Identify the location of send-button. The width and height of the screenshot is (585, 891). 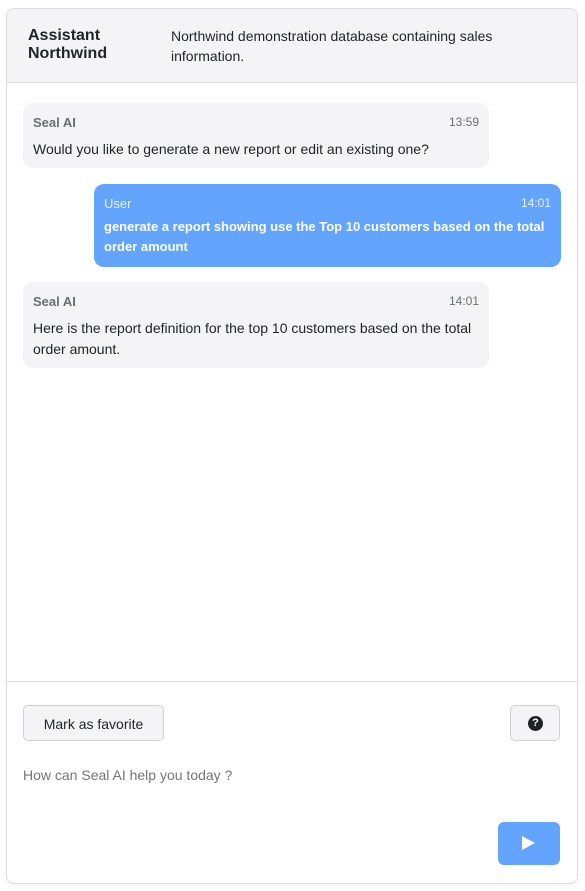
(529, 843).